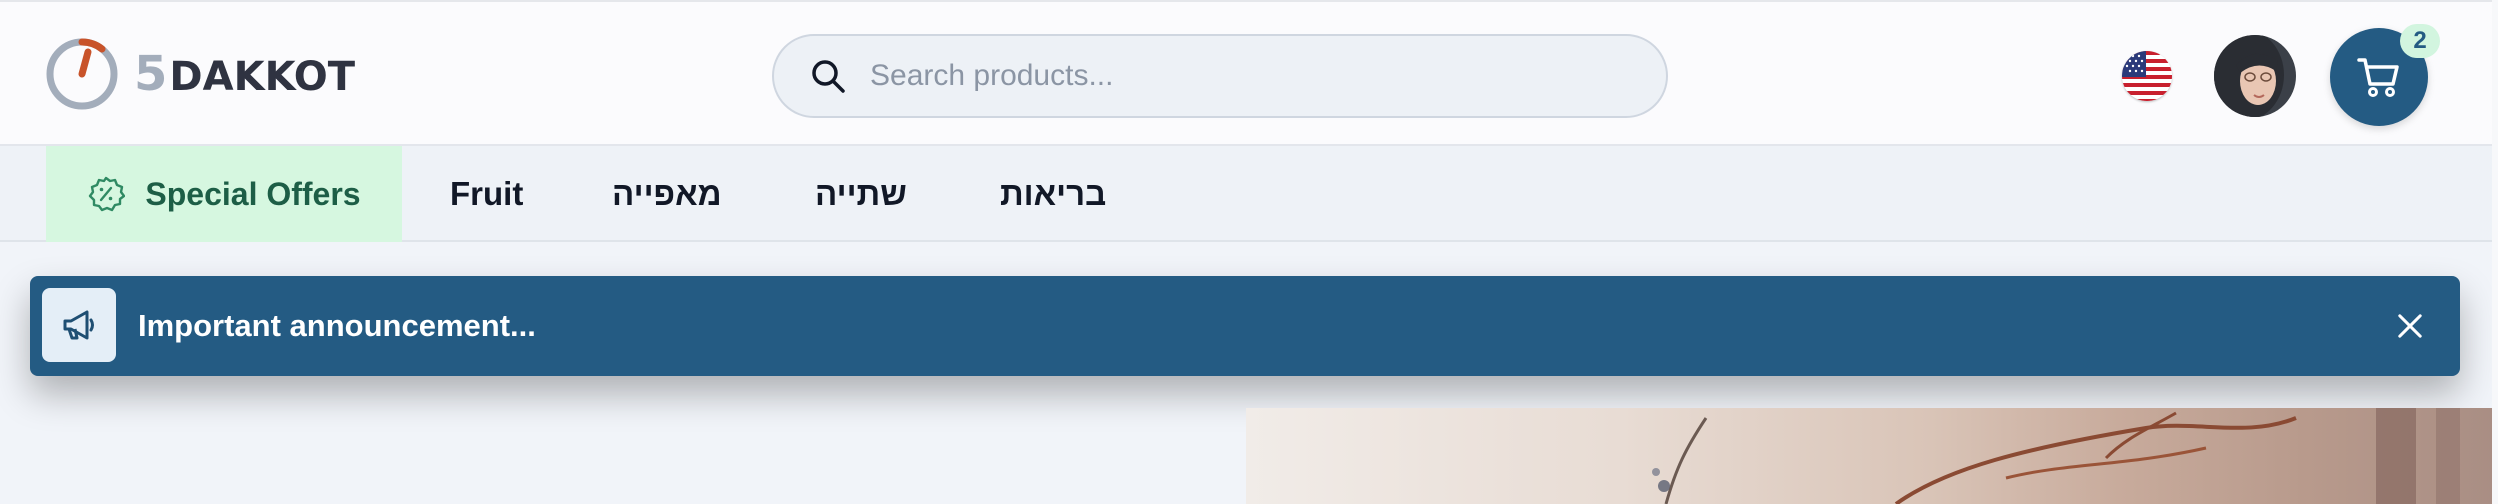  Describe the element at coordinates (2420, 41) in the screenshot. I see `cart-count-badge: 2` at that location.